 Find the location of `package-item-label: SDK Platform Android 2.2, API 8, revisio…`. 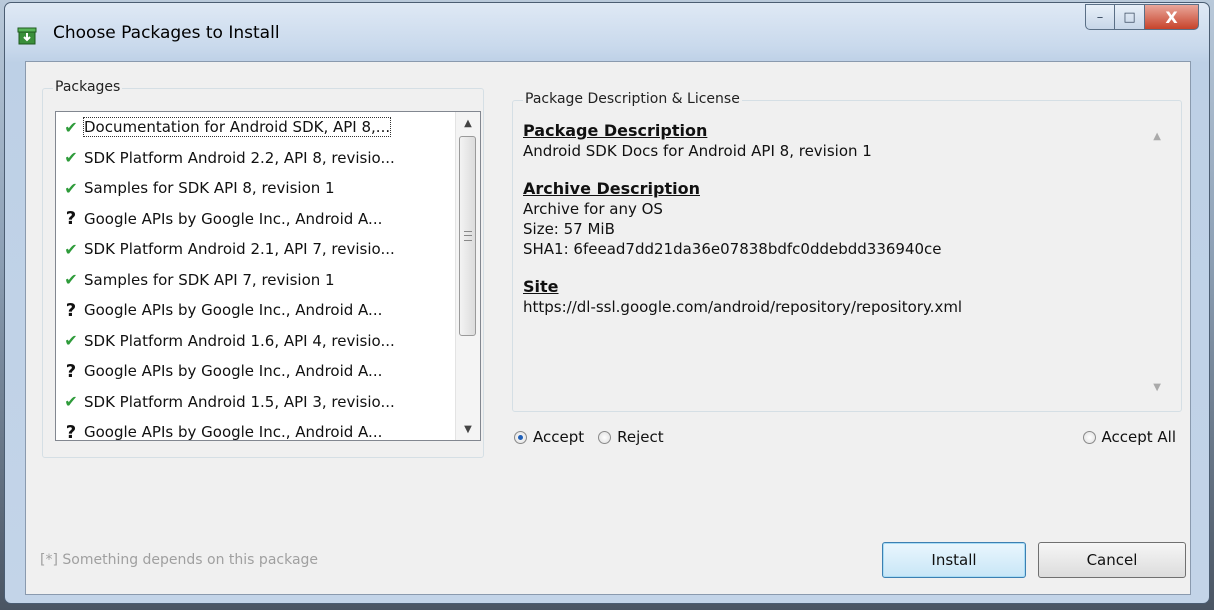

package-item-label: SDK Platform Android 2.2, API 8, revisio… is located at coordinates (239, 157).